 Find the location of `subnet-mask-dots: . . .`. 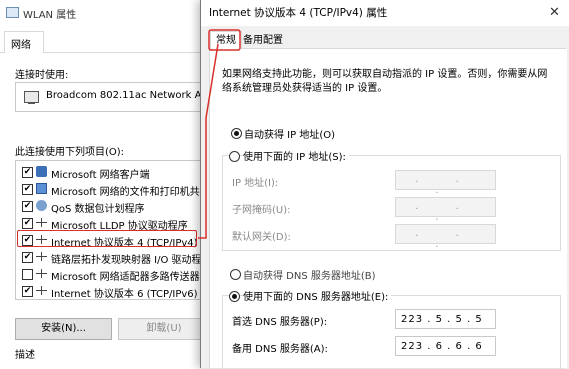

subnet-mask-dots: . . . is located at coordinates (445, 212).